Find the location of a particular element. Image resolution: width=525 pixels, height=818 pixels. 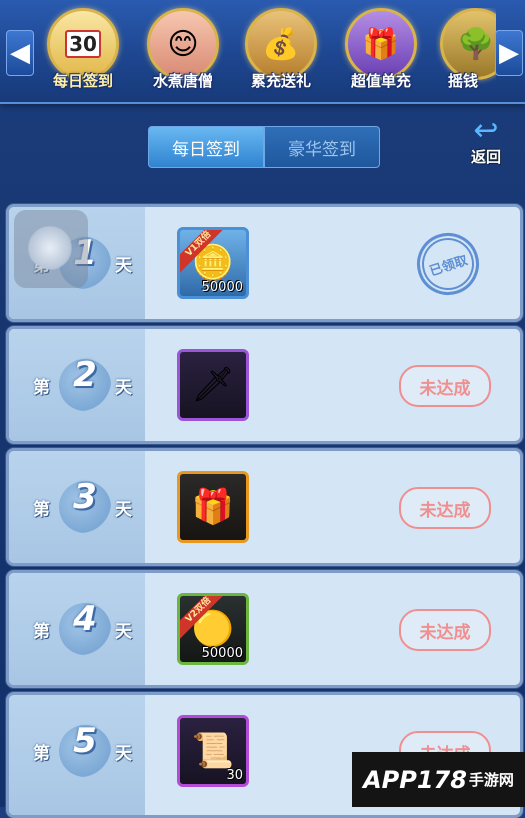

reward-item: 🪙 V1双倍 50000 is located at coordinates (213, 263).